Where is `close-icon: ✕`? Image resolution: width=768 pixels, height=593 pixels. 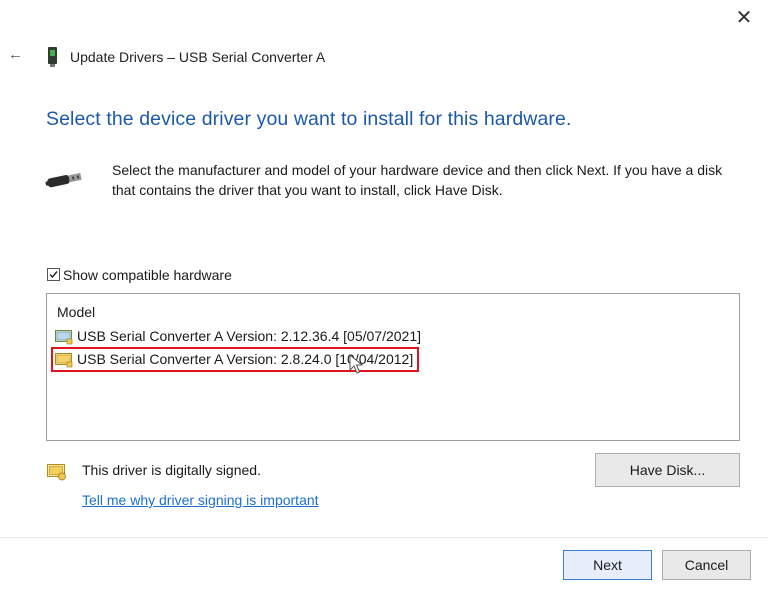 close-icon: ✕ is located at coordinates (744, 18).